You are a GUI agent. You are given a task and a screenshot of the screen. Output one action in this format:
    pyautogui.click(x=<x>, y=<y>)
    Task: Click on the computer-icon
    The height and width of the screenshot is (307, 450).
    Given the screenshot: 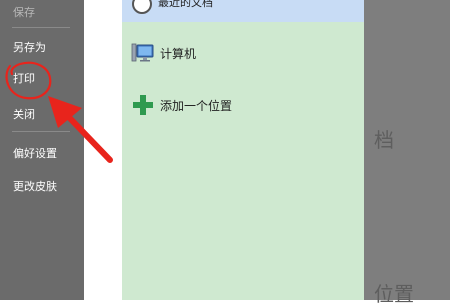 What is the action you would take?
    pyautogui.click(x=142, y=52)
    